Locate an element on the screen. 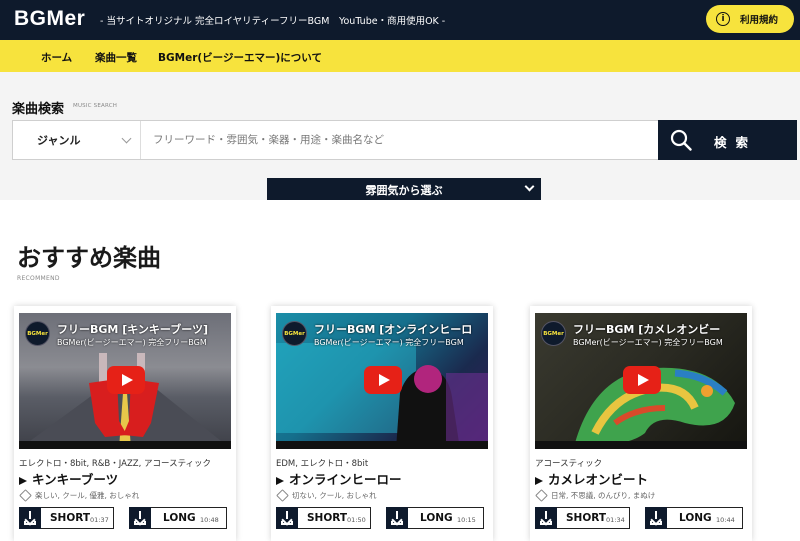 This screenshot has height=541, width=800. song-name-link: キンキーブーツ is located at coordinates (68, 478).